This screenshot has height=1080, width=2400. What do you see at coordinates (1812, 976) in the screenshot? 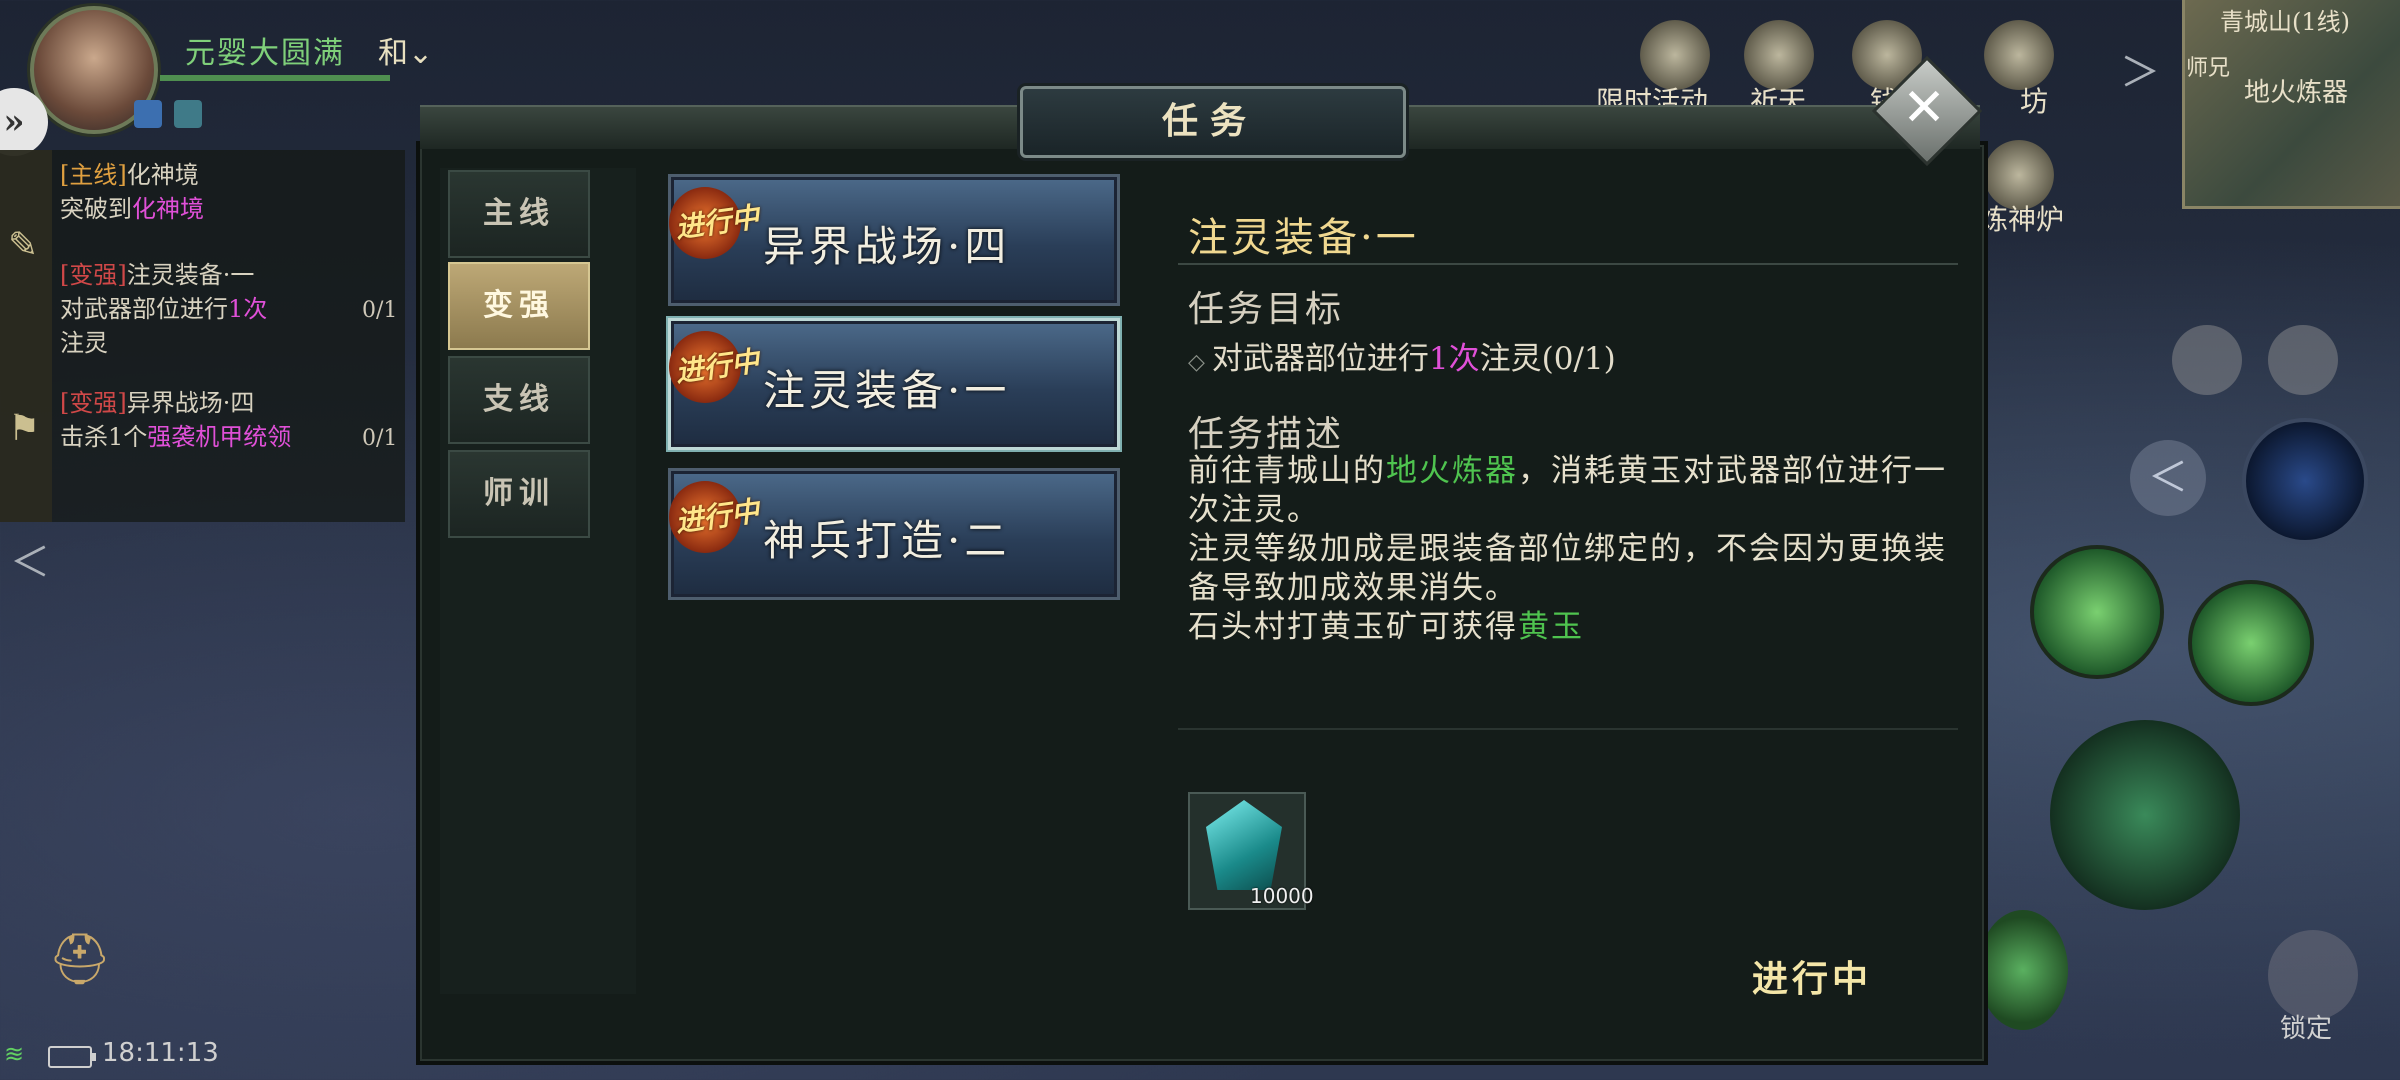
I see `quest-status-button: 进行中` at bounding box center [1812, 976].